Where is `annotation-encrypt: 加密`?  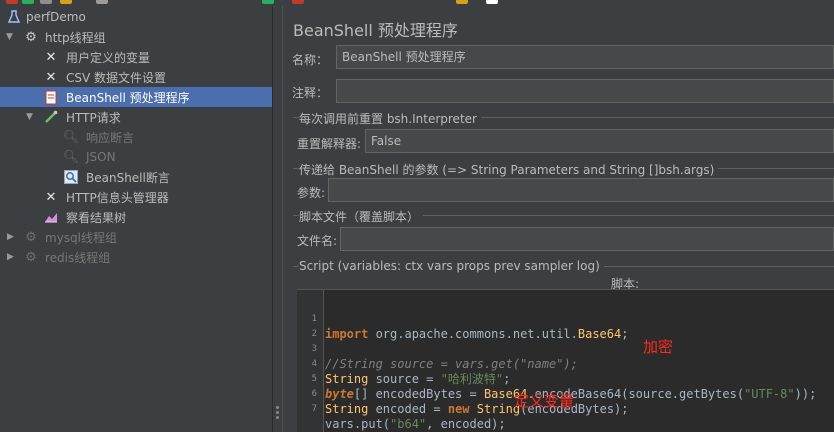 annotation-encrypt: 加密 is located at coordinates (658, 347).